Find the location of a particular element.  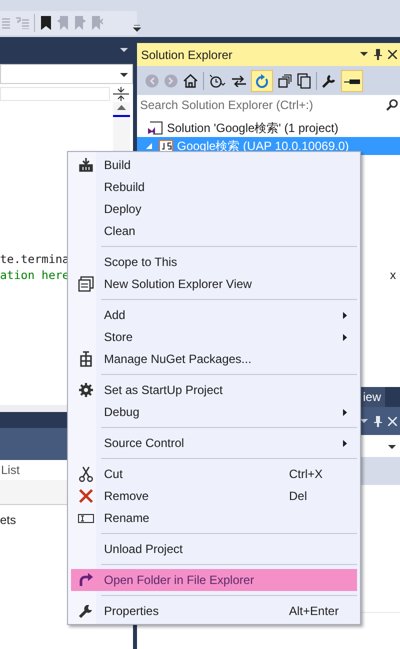

preview-button is located at coordinates (352, 81).